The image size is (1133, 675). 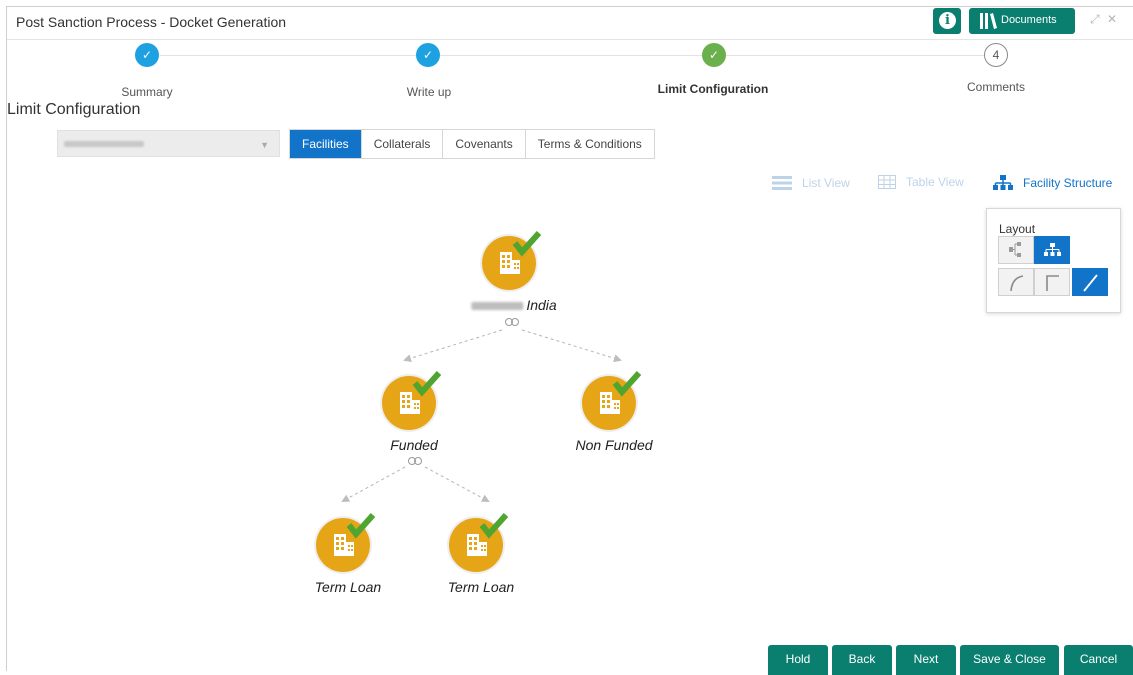 What do you see at coordinates (613, 445) in the screenshot?
I see `node-label-non-funded: Non Funded` at bounding box center [613, 445].